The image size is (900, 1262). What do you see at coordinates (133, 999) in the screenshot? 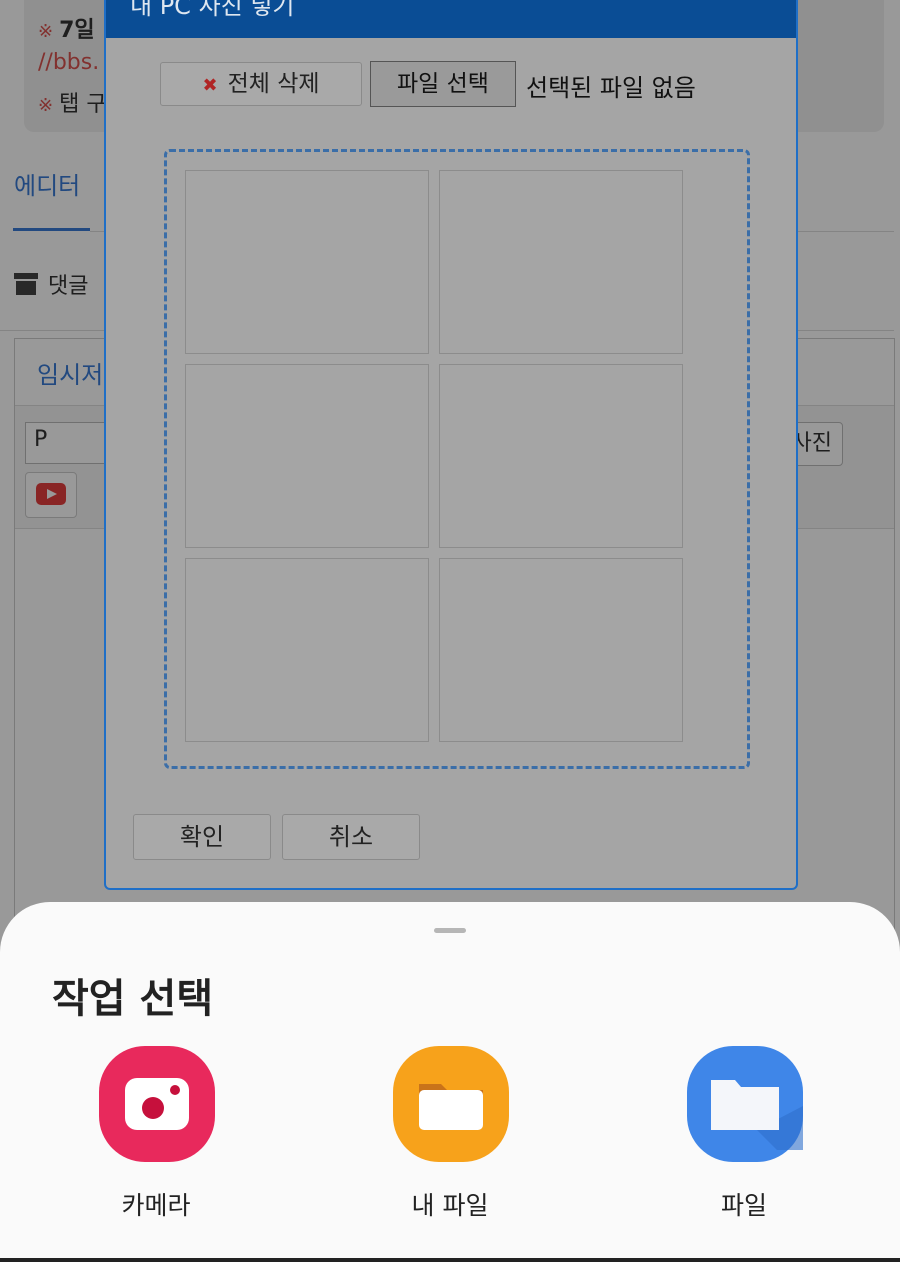
I see `sheet-title: 작업 선택` at bounding box center [133, 999].